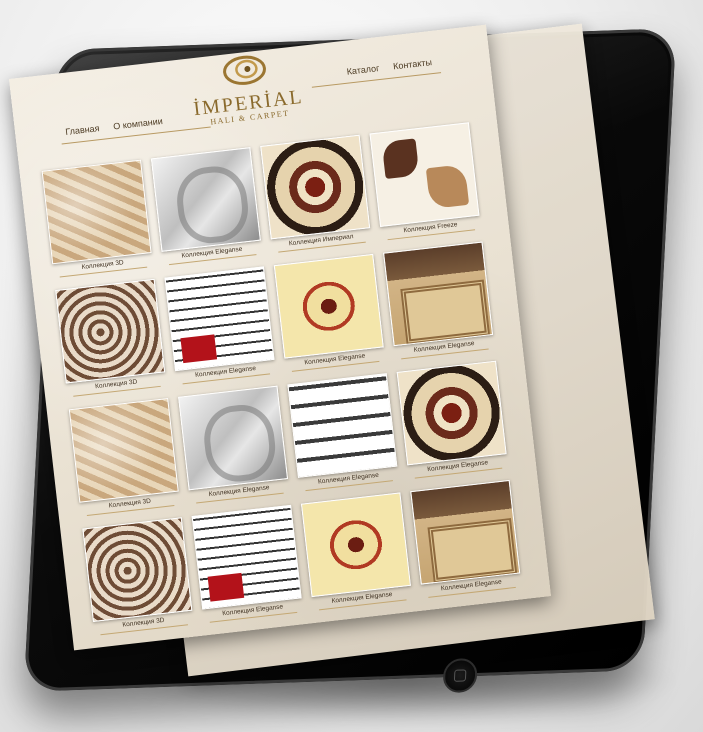 The width and height of the screenshot is (703, 732). I want to click on nav-about-link: О компании, so click(138, 124).